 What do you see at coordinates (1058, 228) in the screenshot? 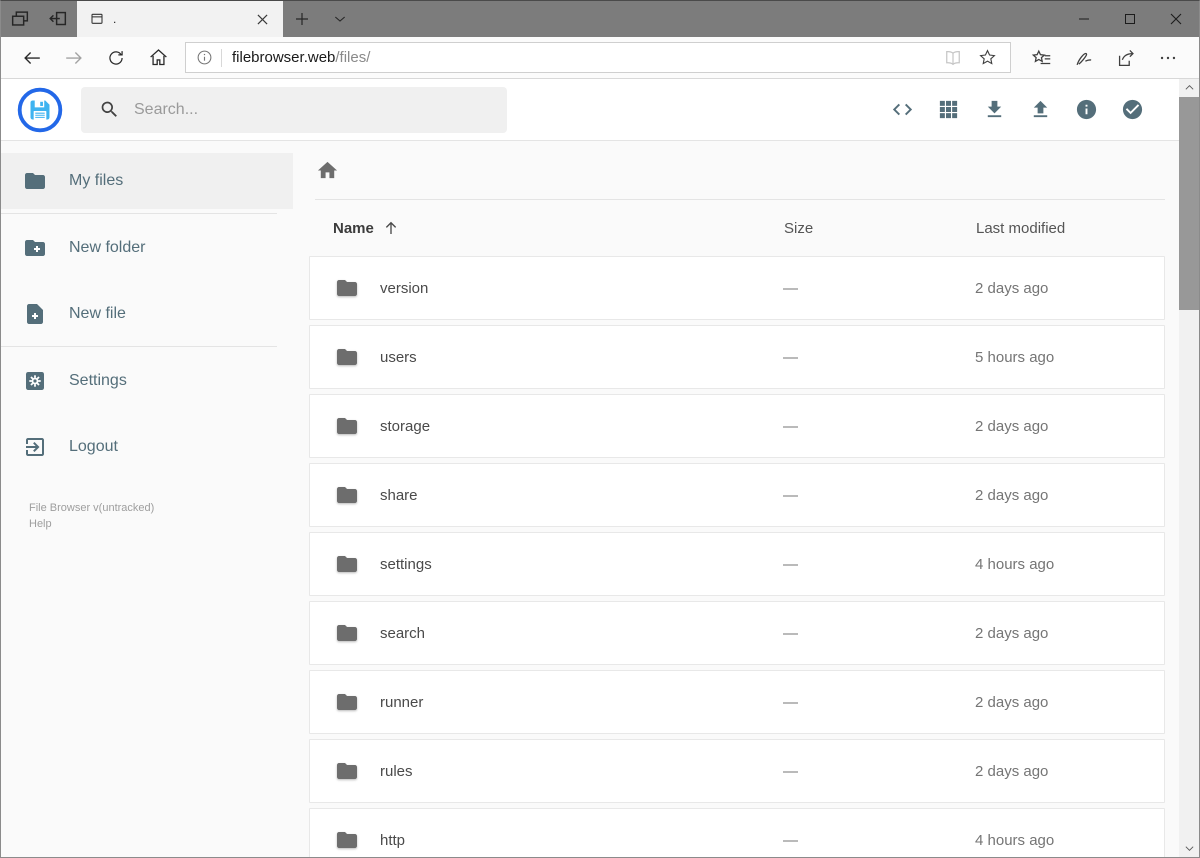
I see `column-header-modified: Last modified` at bounding box center [1058, 228].